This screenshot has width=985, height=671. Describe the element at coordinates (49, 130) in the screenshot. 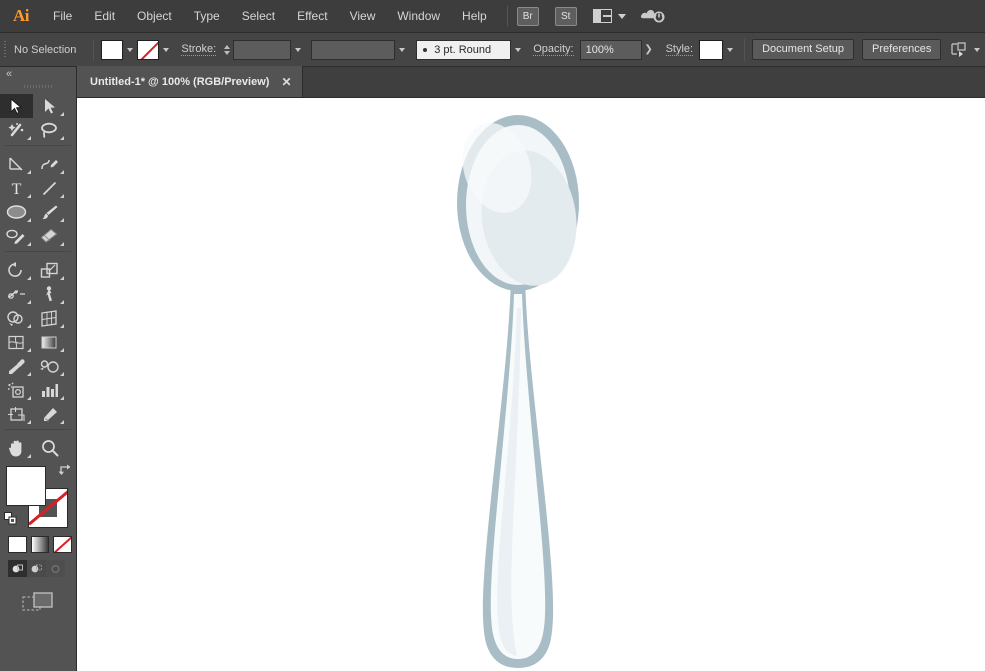

I see `lasso-tool` at that location.